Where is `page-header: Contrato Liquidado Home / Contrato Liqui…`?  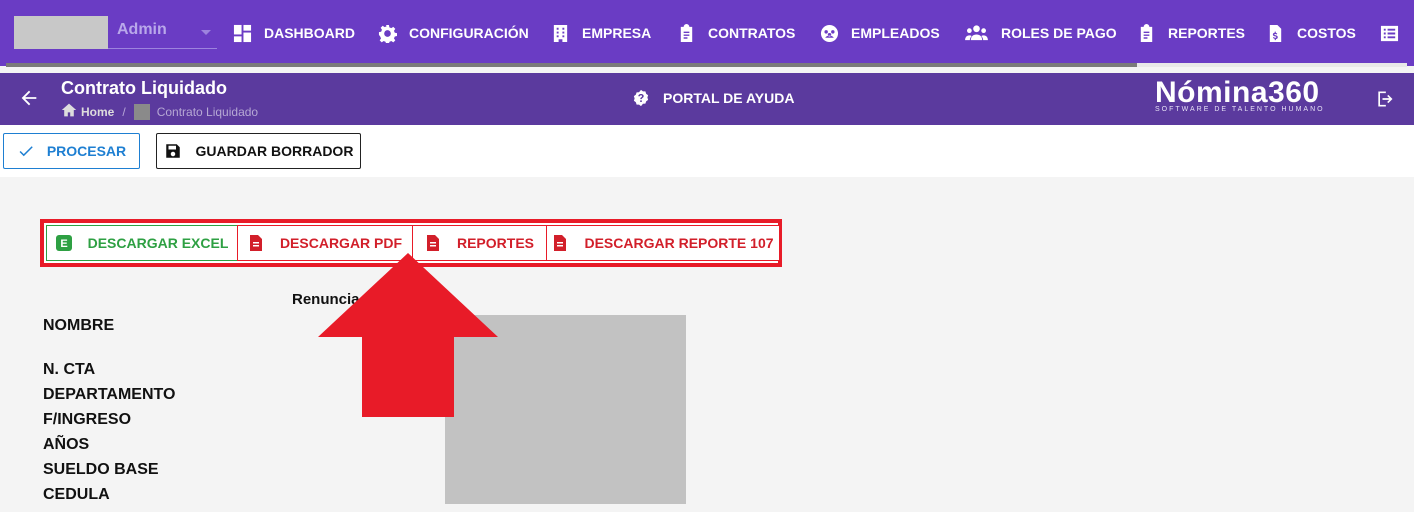
page-header: Contrato Liquidado Home / Contrato Liqui… is located at coordinates (707, 99).